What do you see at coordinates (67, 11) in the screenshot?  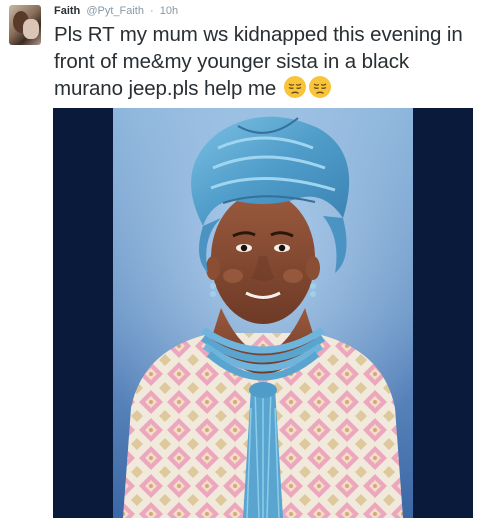 I see `author-name: Faith` at bounding box center [67, 11].